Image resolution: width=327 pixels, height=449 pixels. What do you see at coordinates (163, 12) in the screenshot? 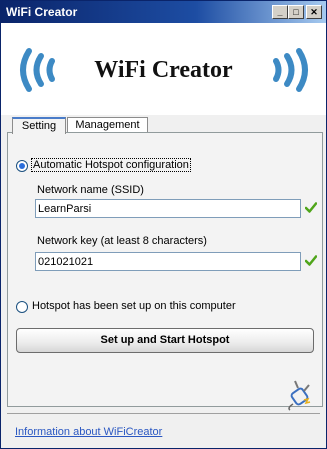
I see `title-bar: WiFi Creator _ □ ✕` at bounding box center [163, 12].